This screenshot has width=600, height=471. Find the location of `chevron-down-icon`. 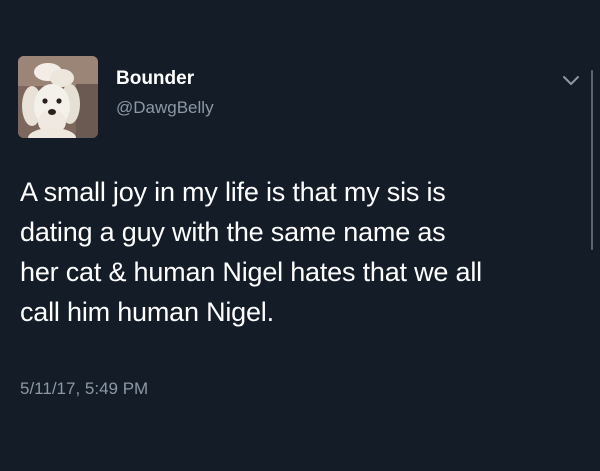

chevron-down-icon is located at coordinates (571, 81).